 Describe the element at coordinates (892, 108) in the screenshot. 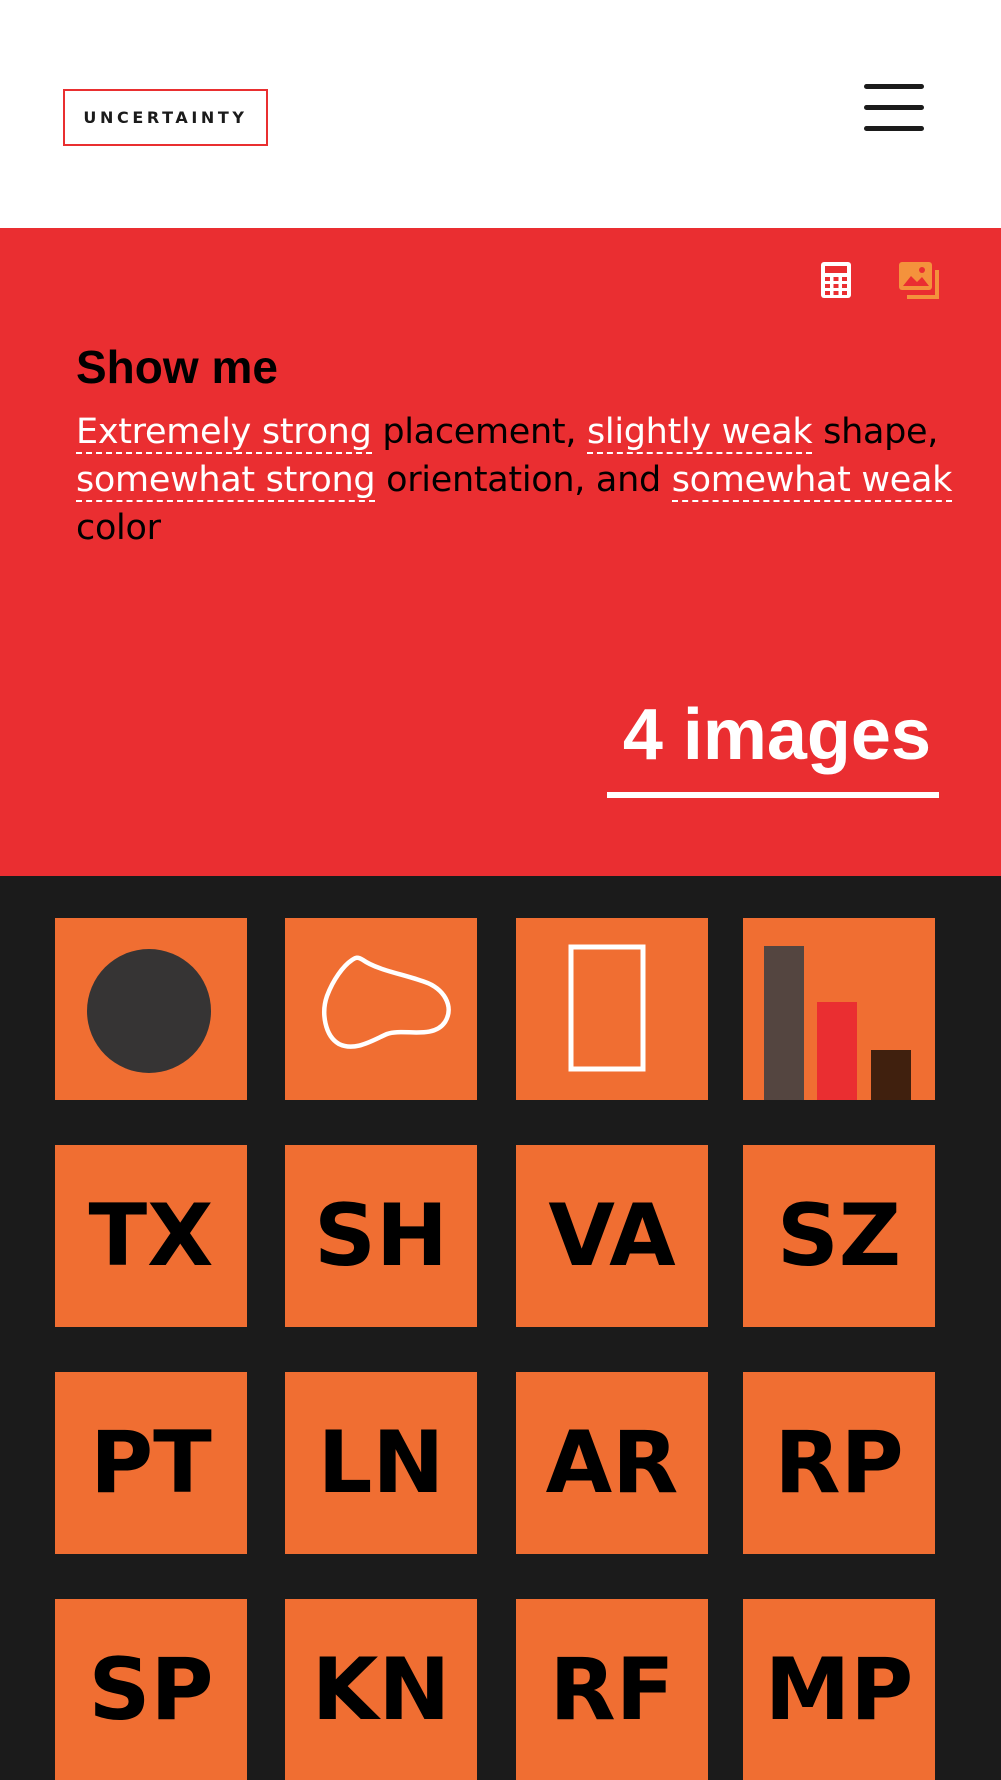

I see `hamburger-menu-icon` at that location.